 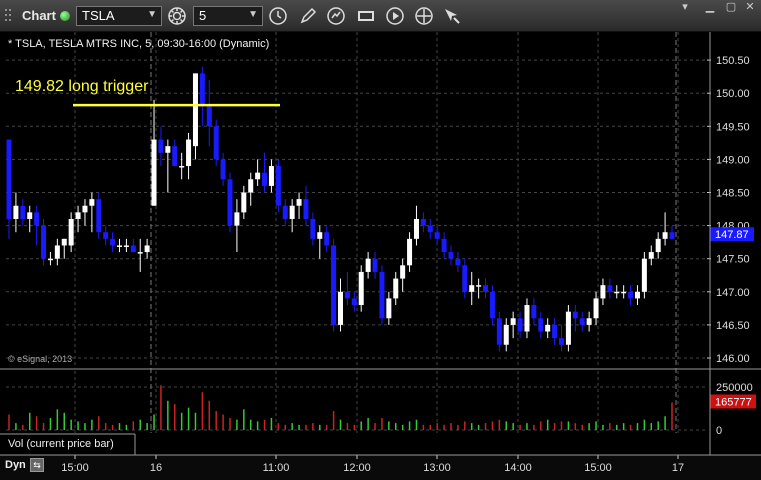 I want to click on interval-value: 5, so click(x=203, y=15).